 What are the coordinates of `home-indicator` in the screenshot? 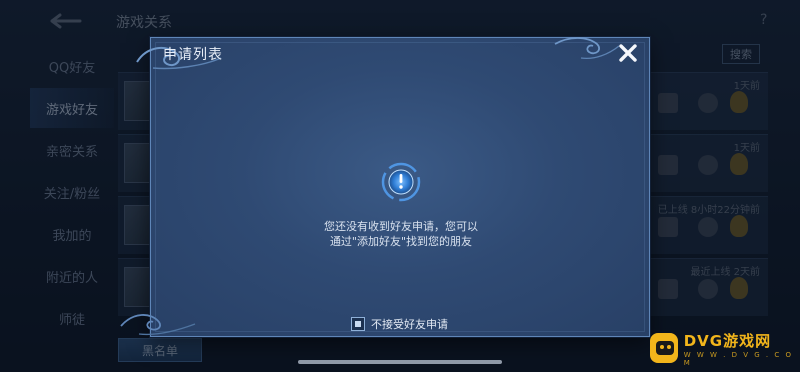 It's located at (400, 362).